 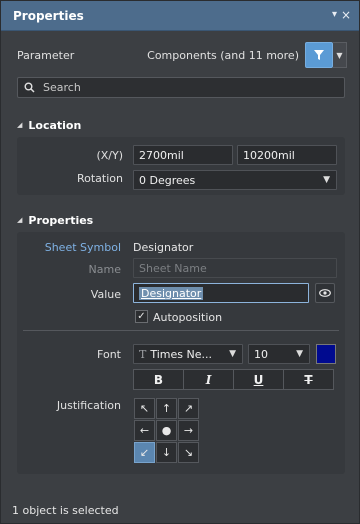 What do you see at coordinates (188, 317) in the screenshot?
I see `autoposition-label: Autoposition` at bounding box center [188, 317].